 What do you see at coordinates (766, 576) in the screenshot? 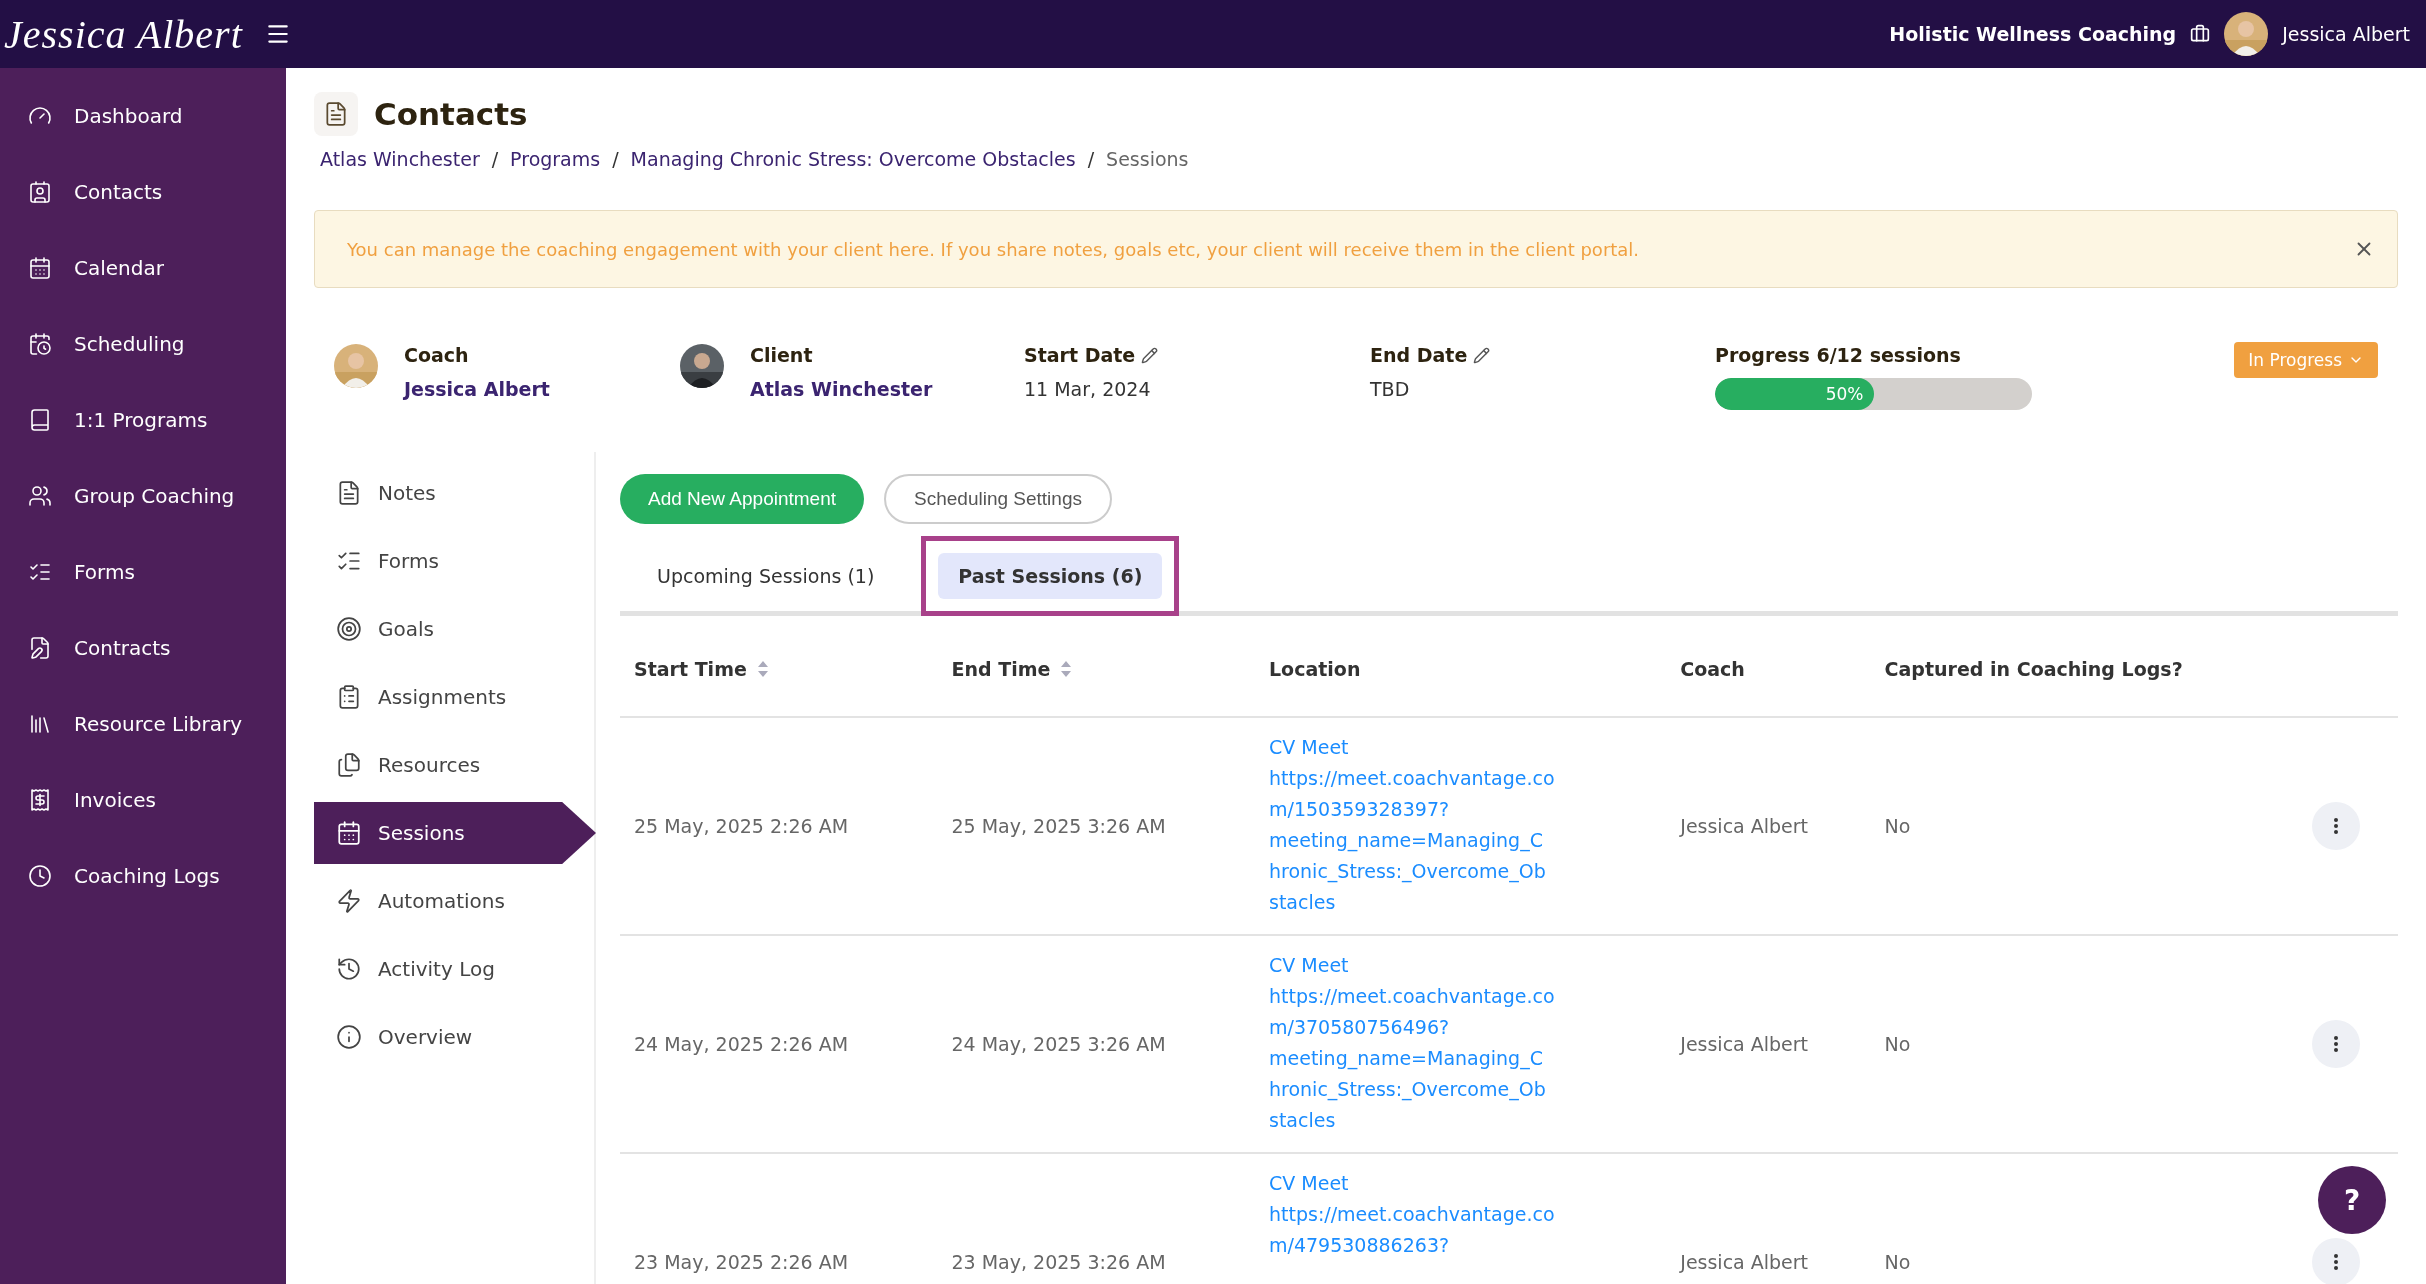
I see `tab: Upcoming Sessions (1)` at bounding box center [766, 576].